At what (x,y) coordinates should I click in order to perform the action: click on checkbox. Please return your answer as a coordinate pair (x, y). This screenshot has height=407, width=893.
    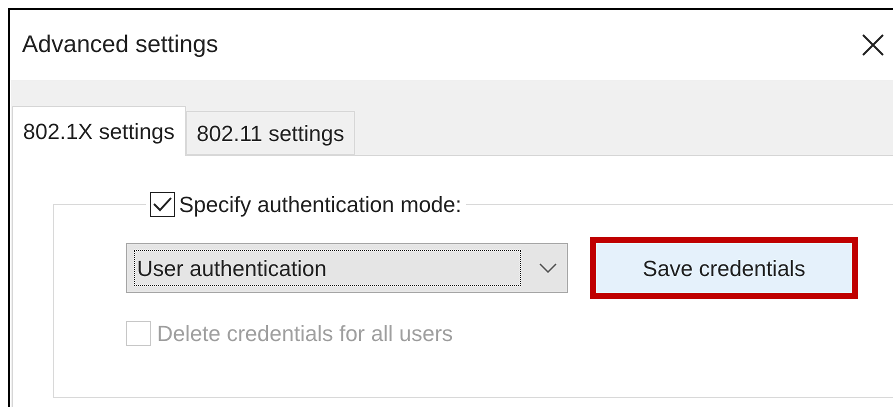
    Looking at the image, I should click on (162, 204).